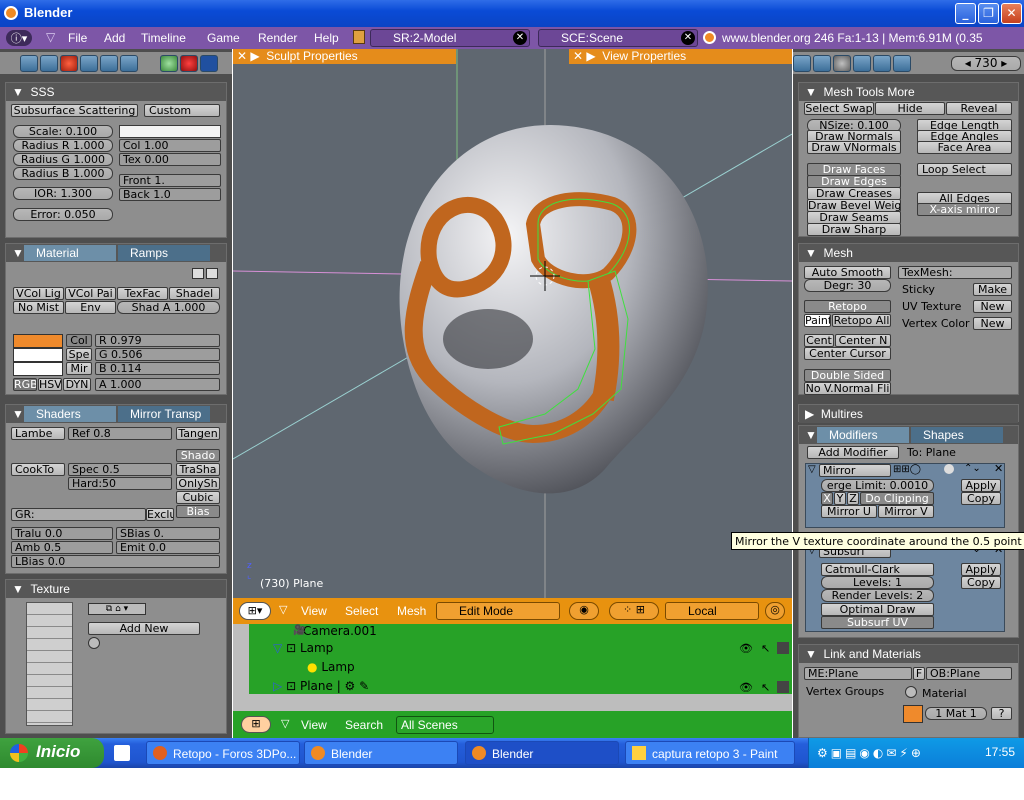 The height and width of the screenshot is (800, 1024). Describe the element at coordinates (63, 145) in the screenshot. I see `radius-r-field: Radius R 1.000` at that location.